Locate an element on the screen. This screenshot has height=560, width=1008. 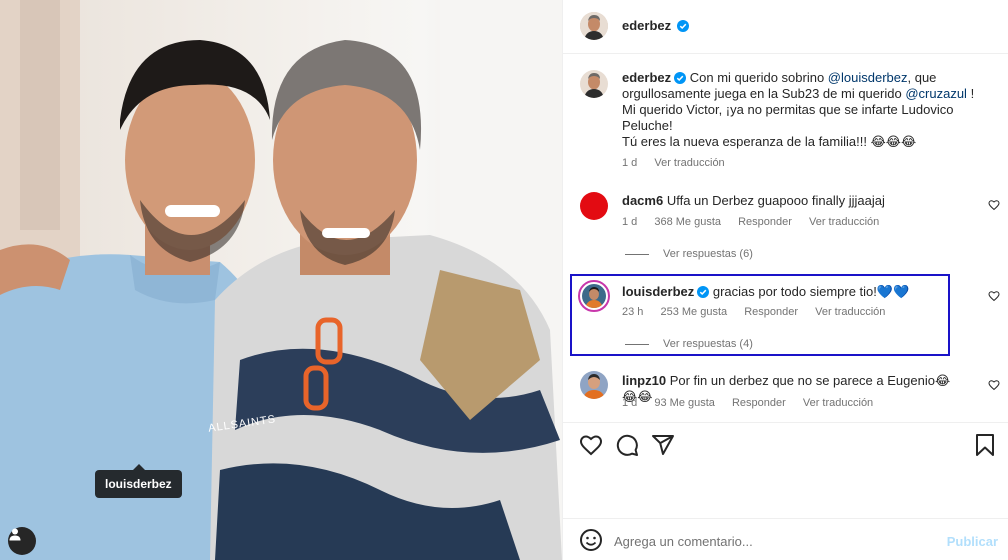
comment-likes: 253 Me gusta is located at coordinates (693, 312).